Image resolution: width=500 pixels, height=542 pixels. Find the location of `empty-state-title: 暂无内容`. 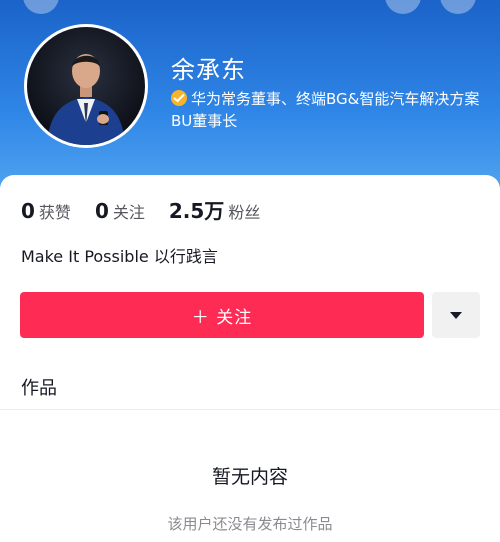

empty-state-title: 暂无内容 is located at coordinates (249, 477).